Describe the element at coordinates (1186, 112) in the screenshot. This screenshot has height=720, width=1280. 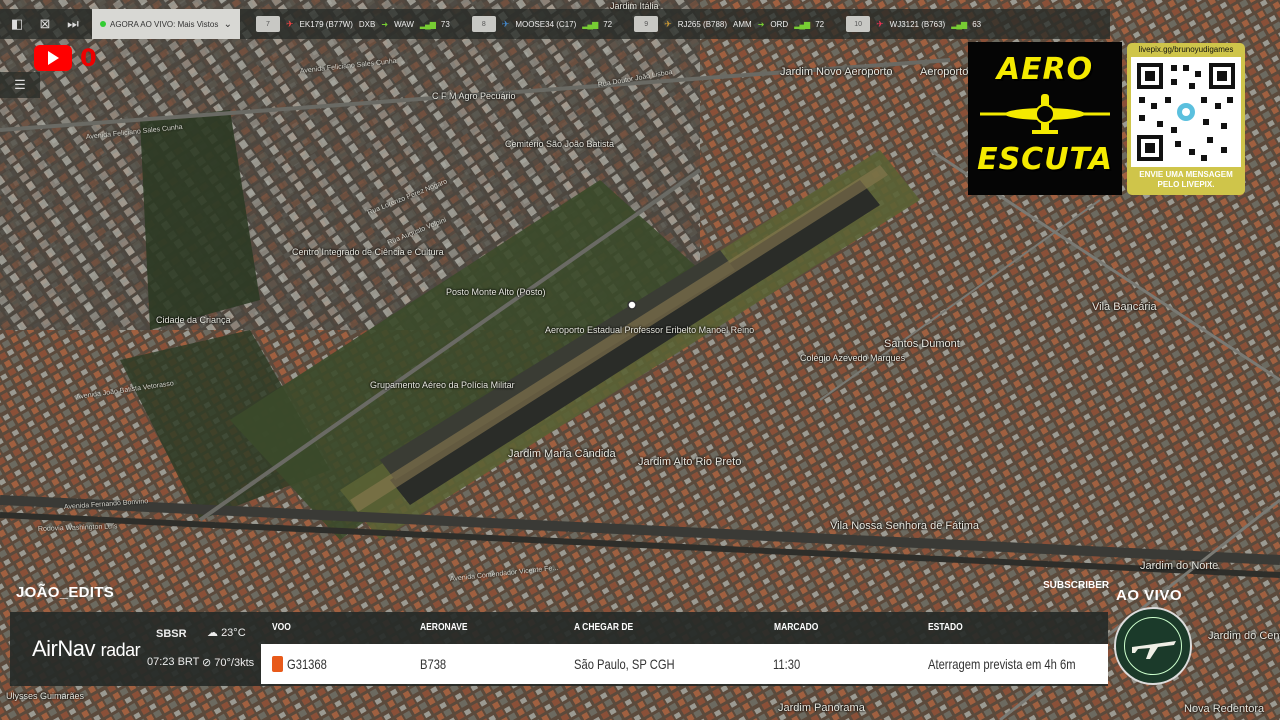
I see `qr-code-icon` at that location.